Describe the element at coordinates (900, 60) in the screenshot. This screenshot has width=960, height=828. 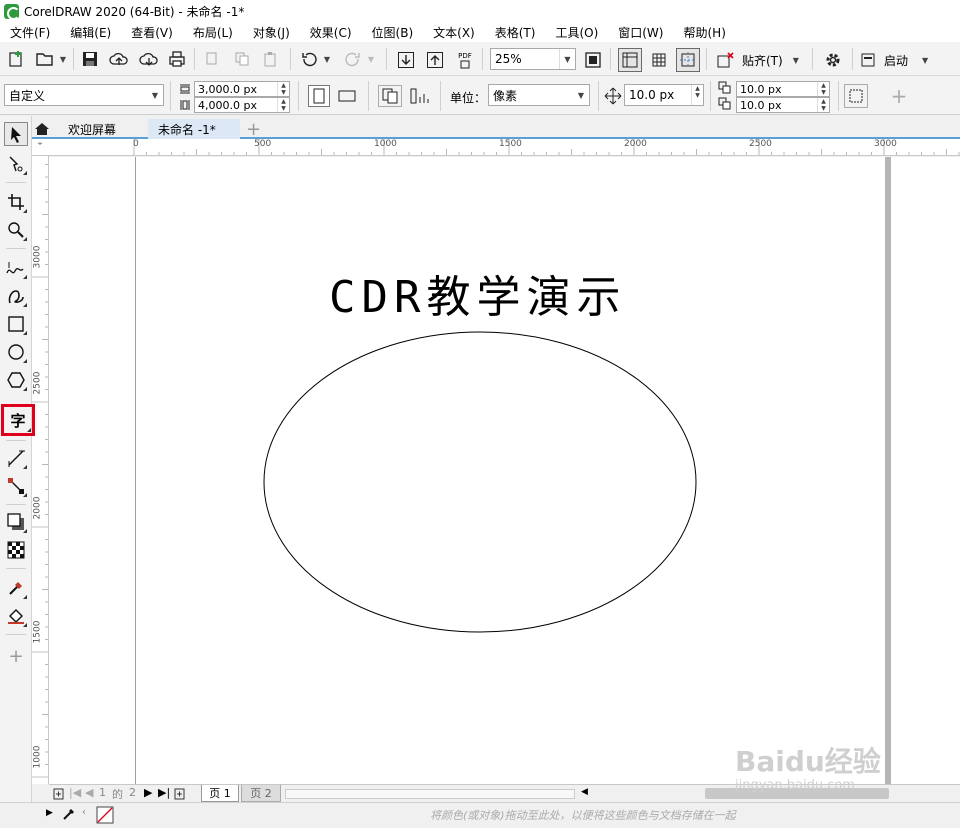
I see `launch-menu: 启动 ▼` at that location.